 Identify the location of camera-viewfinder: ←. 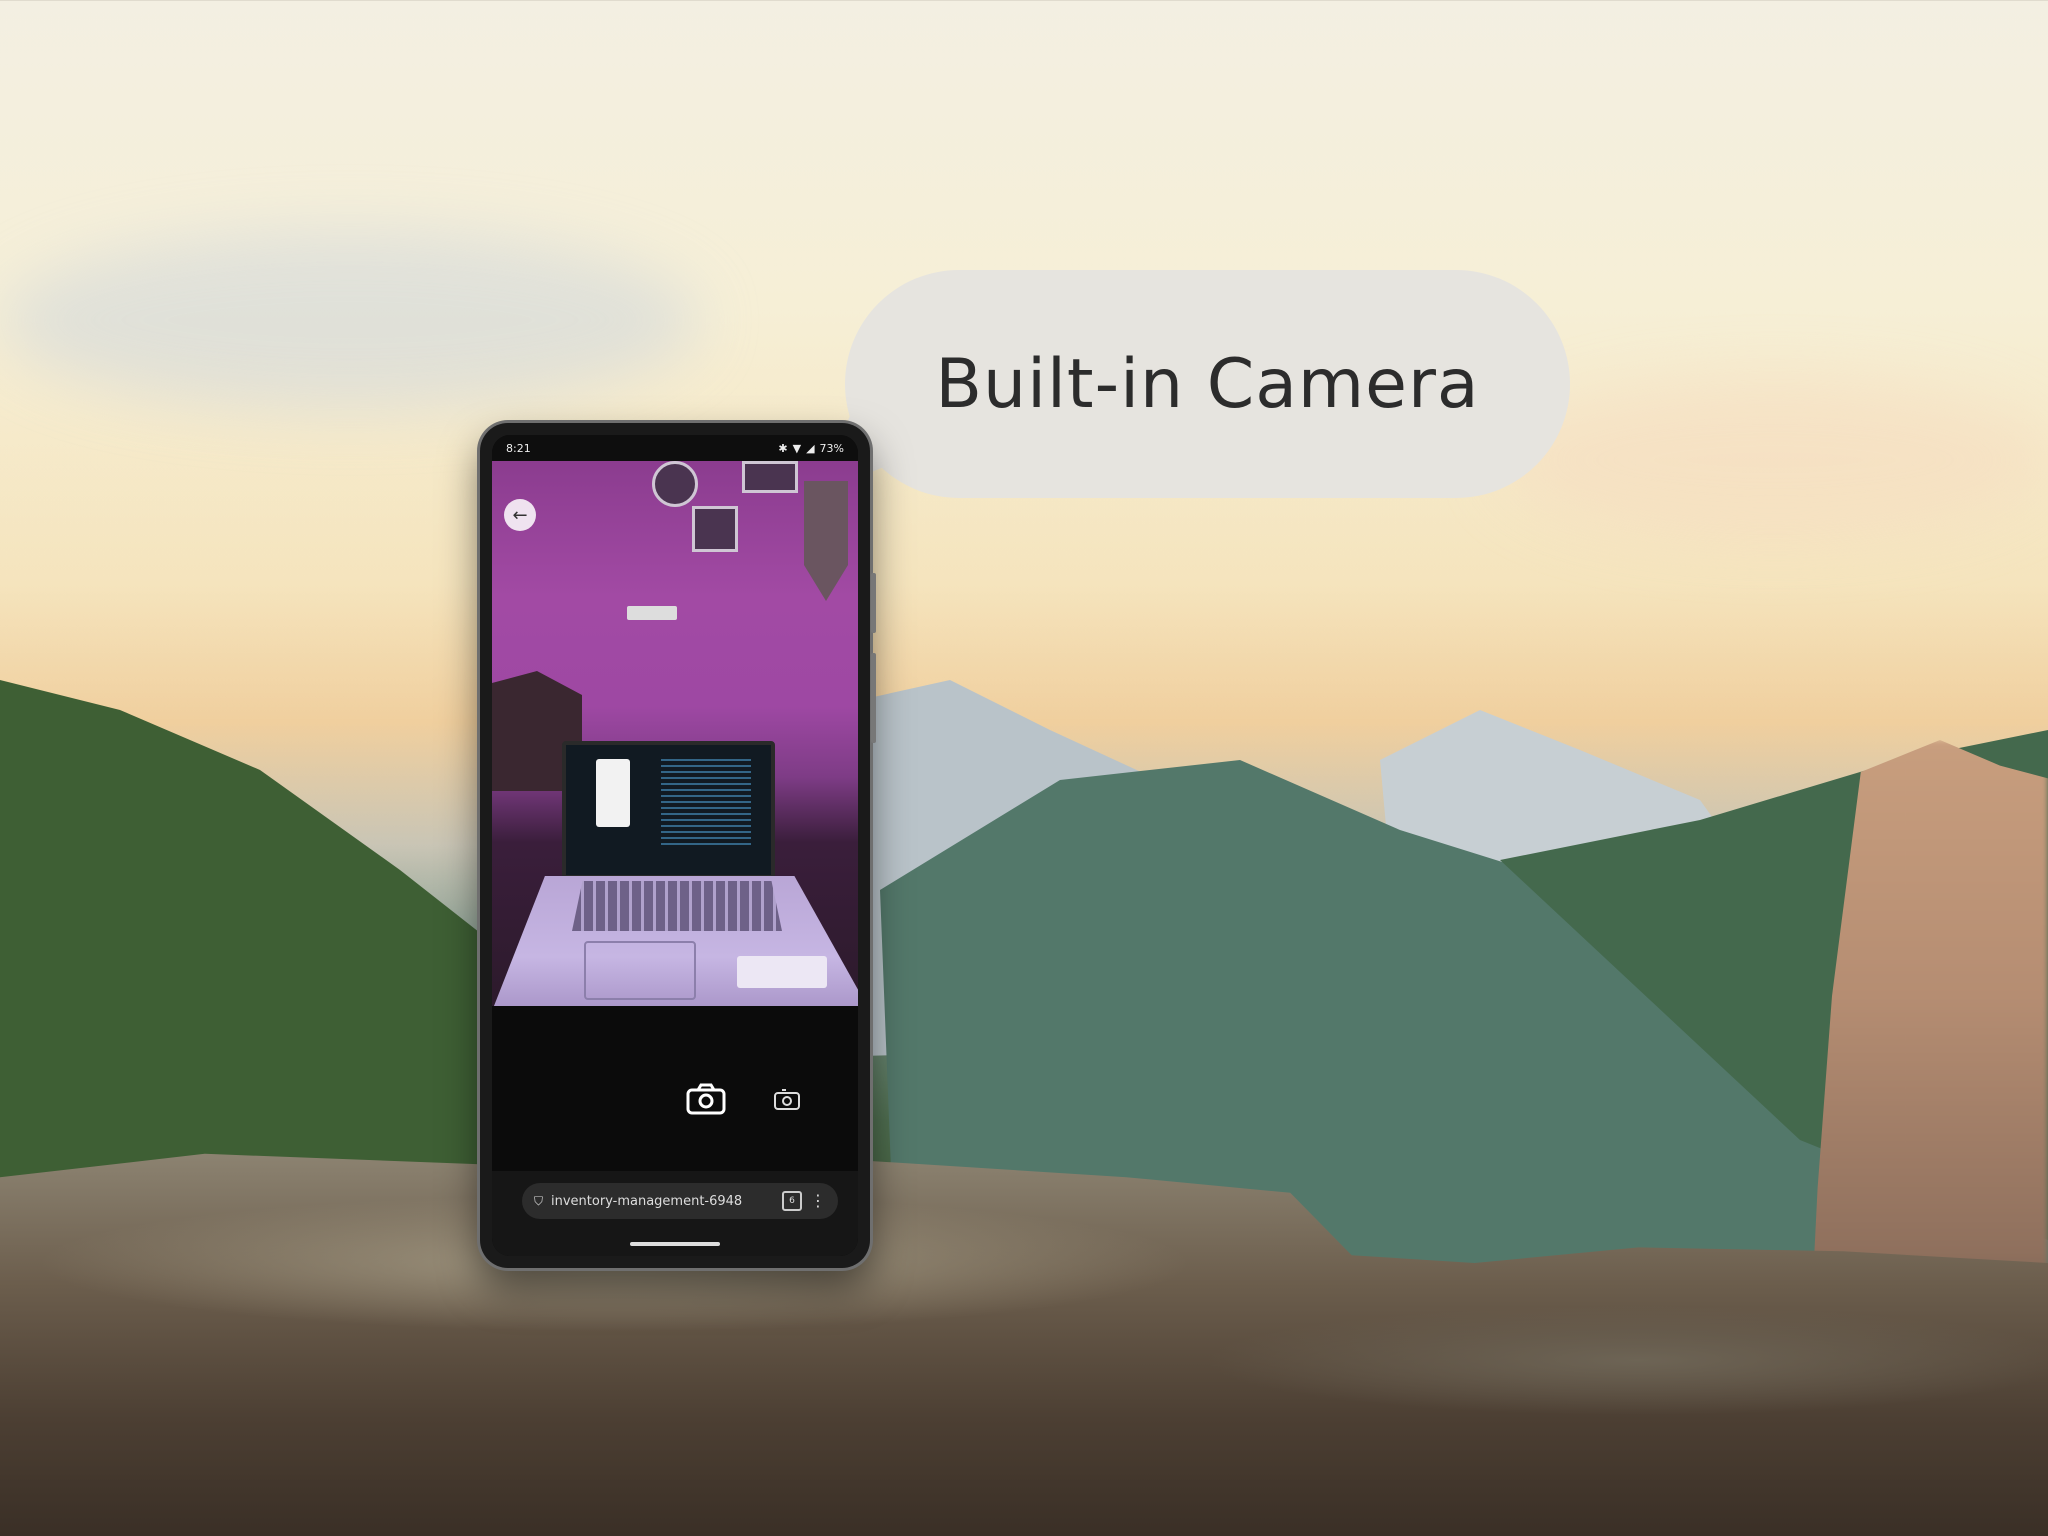
(675, 736).